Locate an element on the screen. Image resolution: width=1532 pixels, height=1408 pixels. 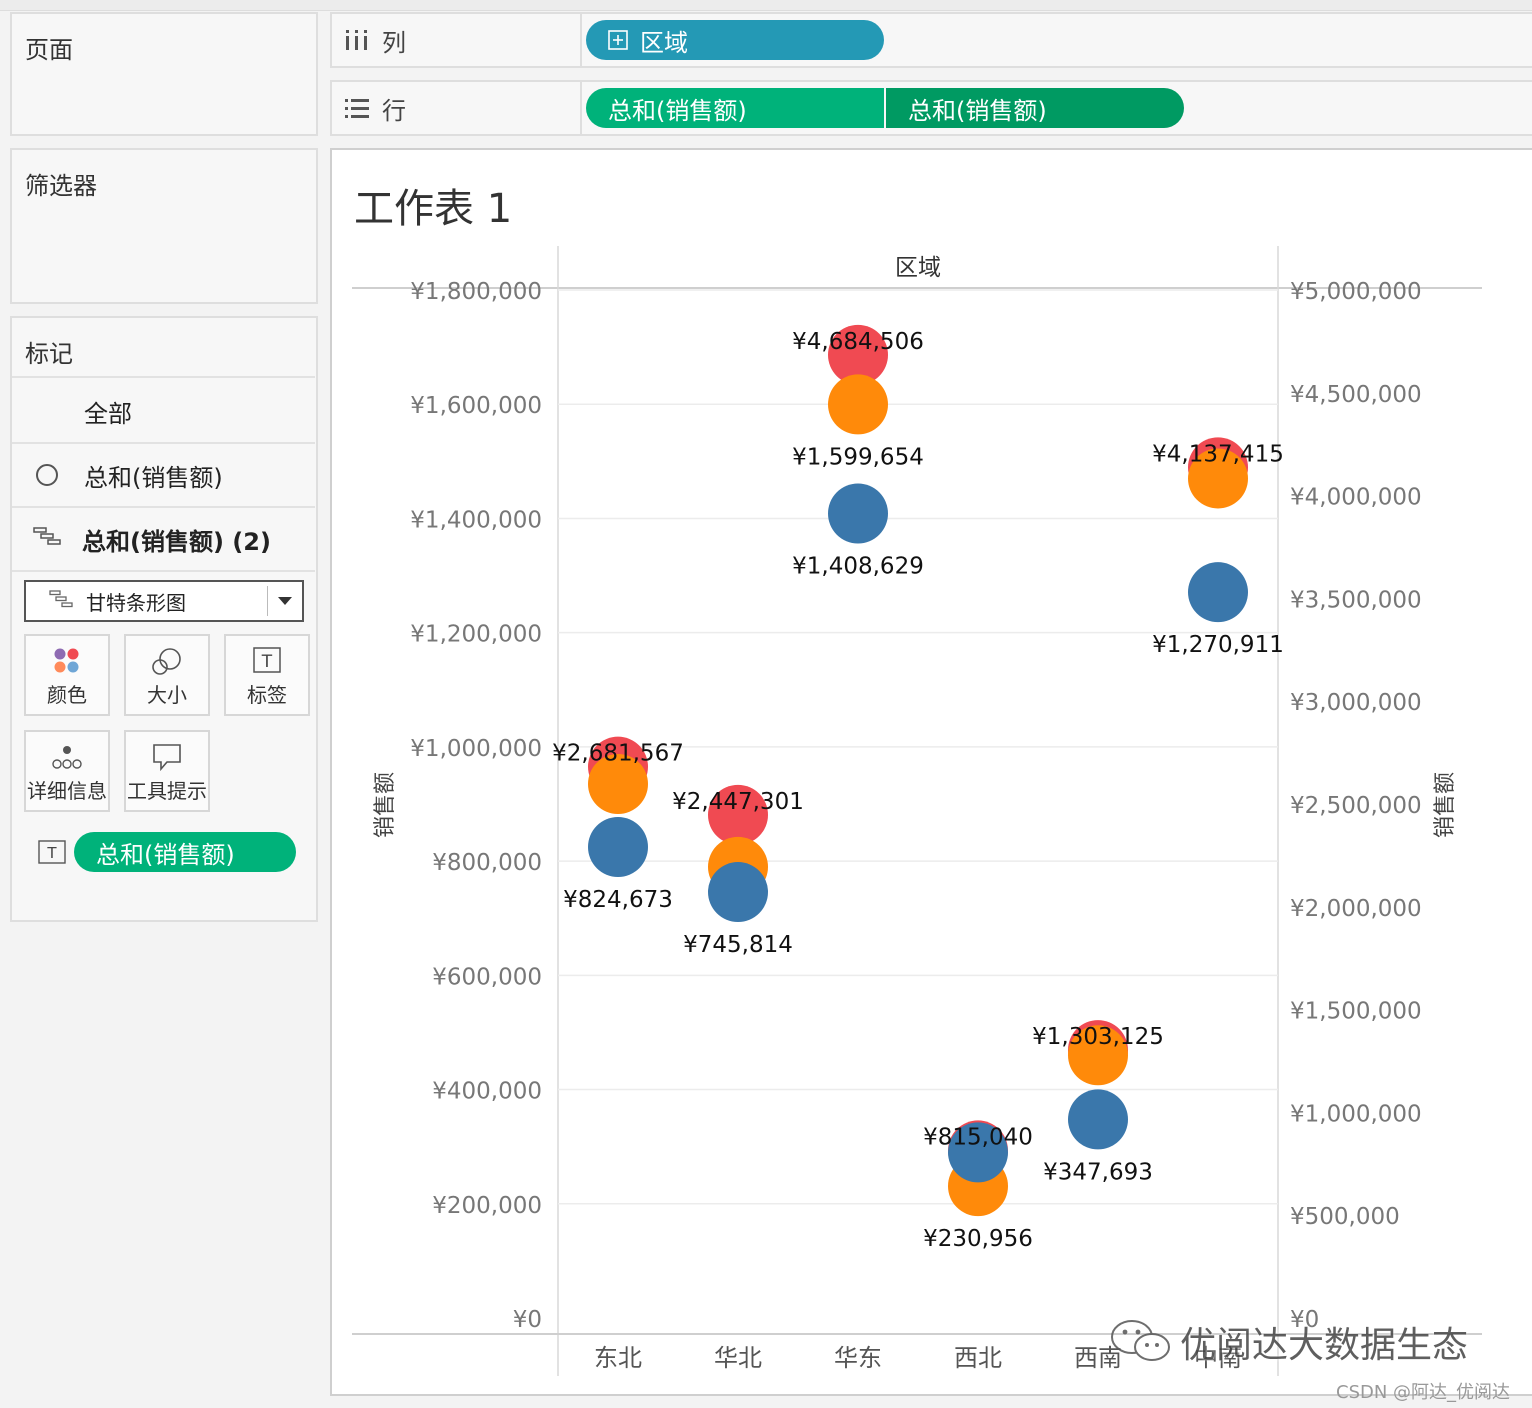
credit-text: CSDN @阿达_优阅达 is located at coordinates (1423, 1392).